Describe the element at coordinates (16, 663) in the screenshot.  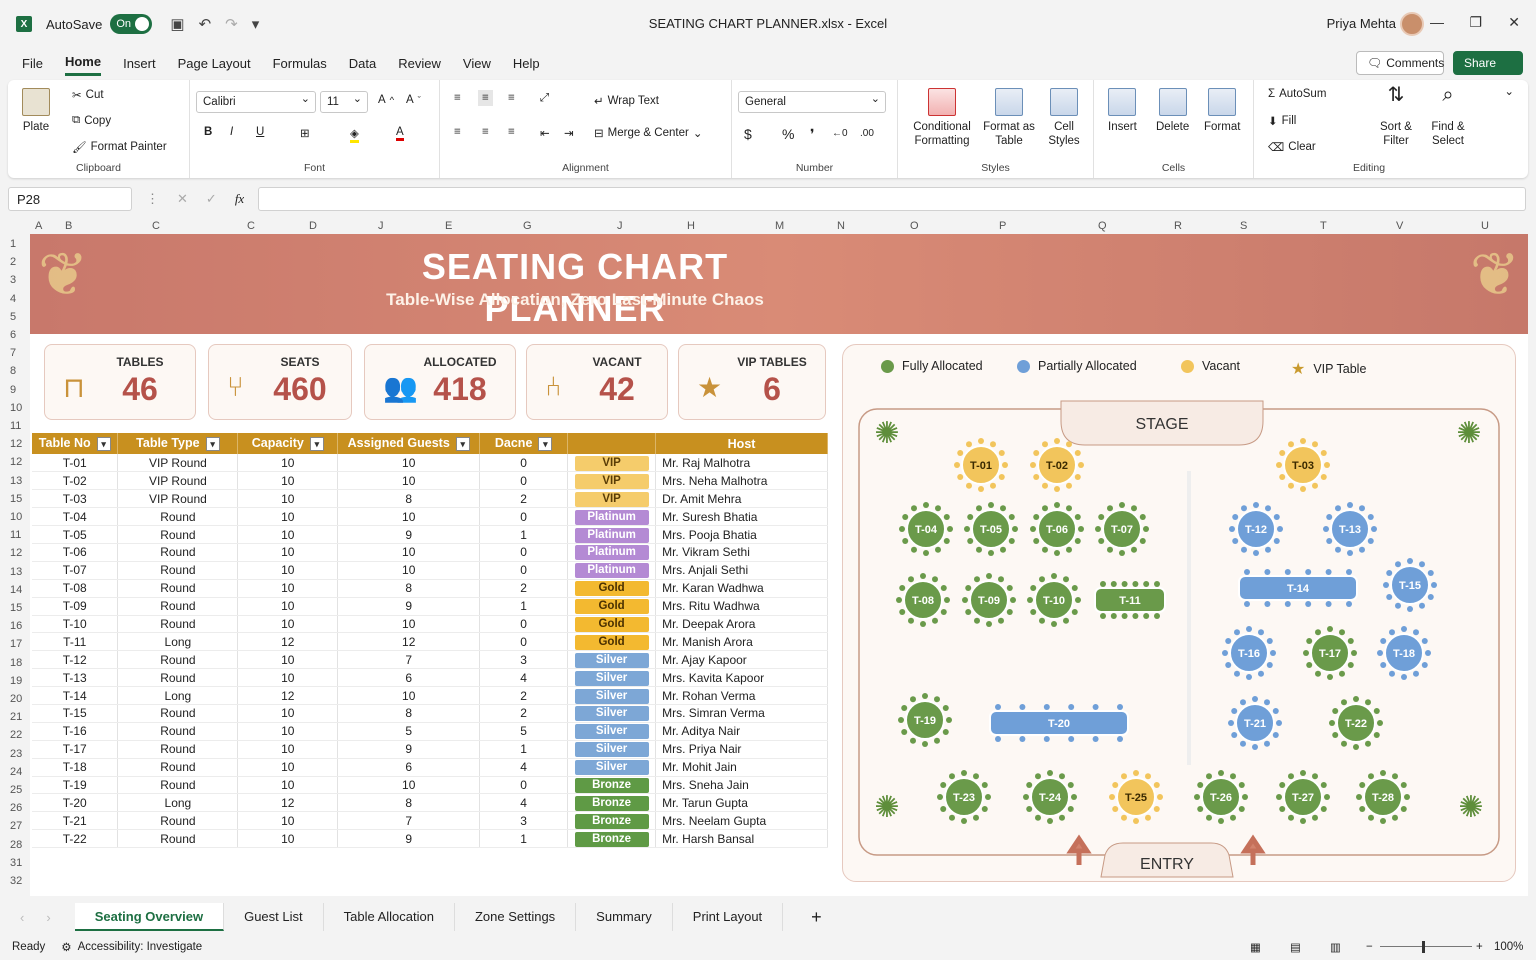
I see `row-header: 18` at that location.